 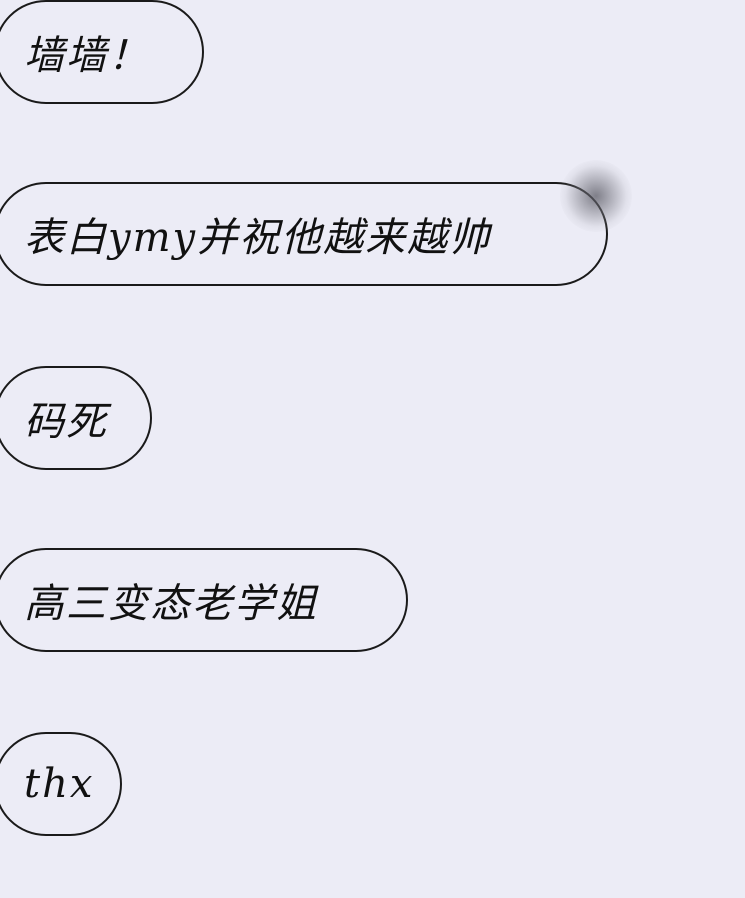 What do you see at coordinates (304, 234) in the screenshot?
I see `message-bubble: 表白ymy并祝他越来越帅` at bounding box center [304, 234].